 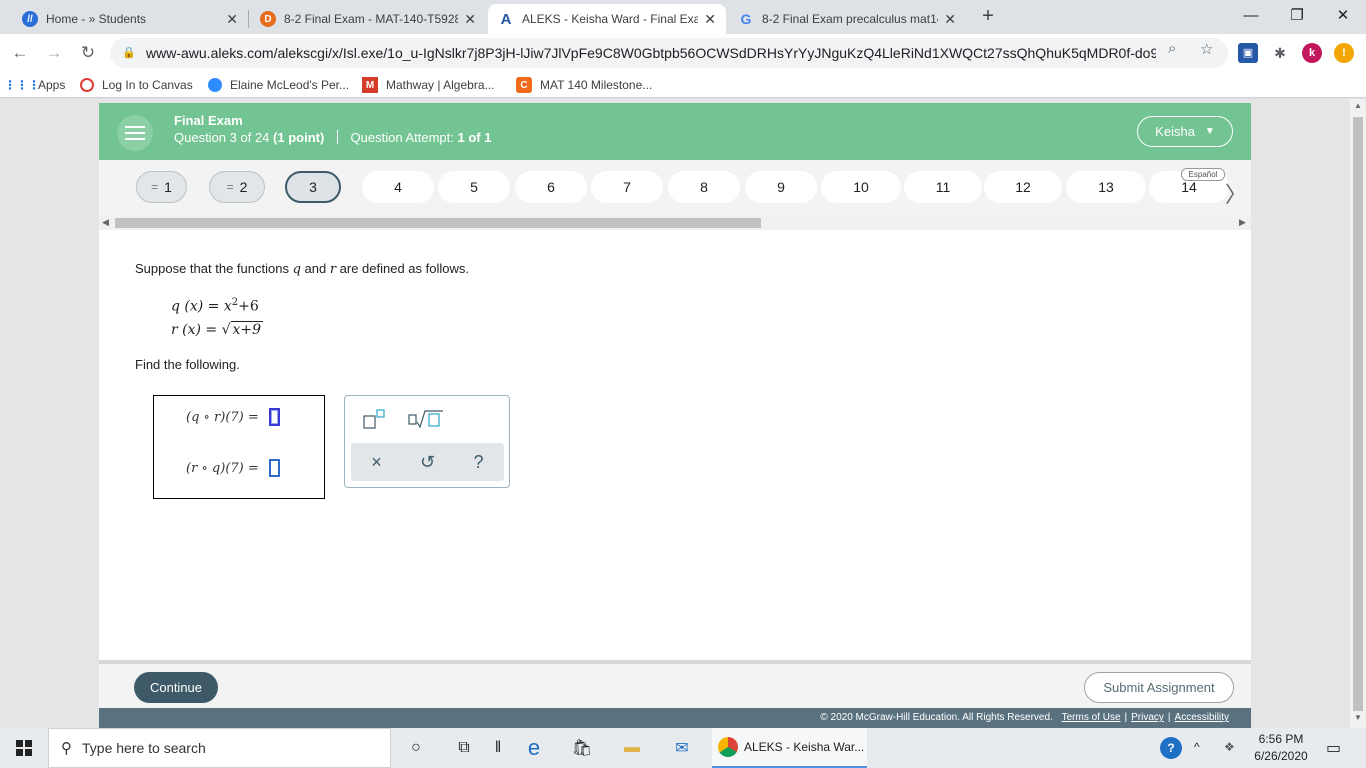 I want to click on sqrt-icon: √, so click(x=226, y=330).